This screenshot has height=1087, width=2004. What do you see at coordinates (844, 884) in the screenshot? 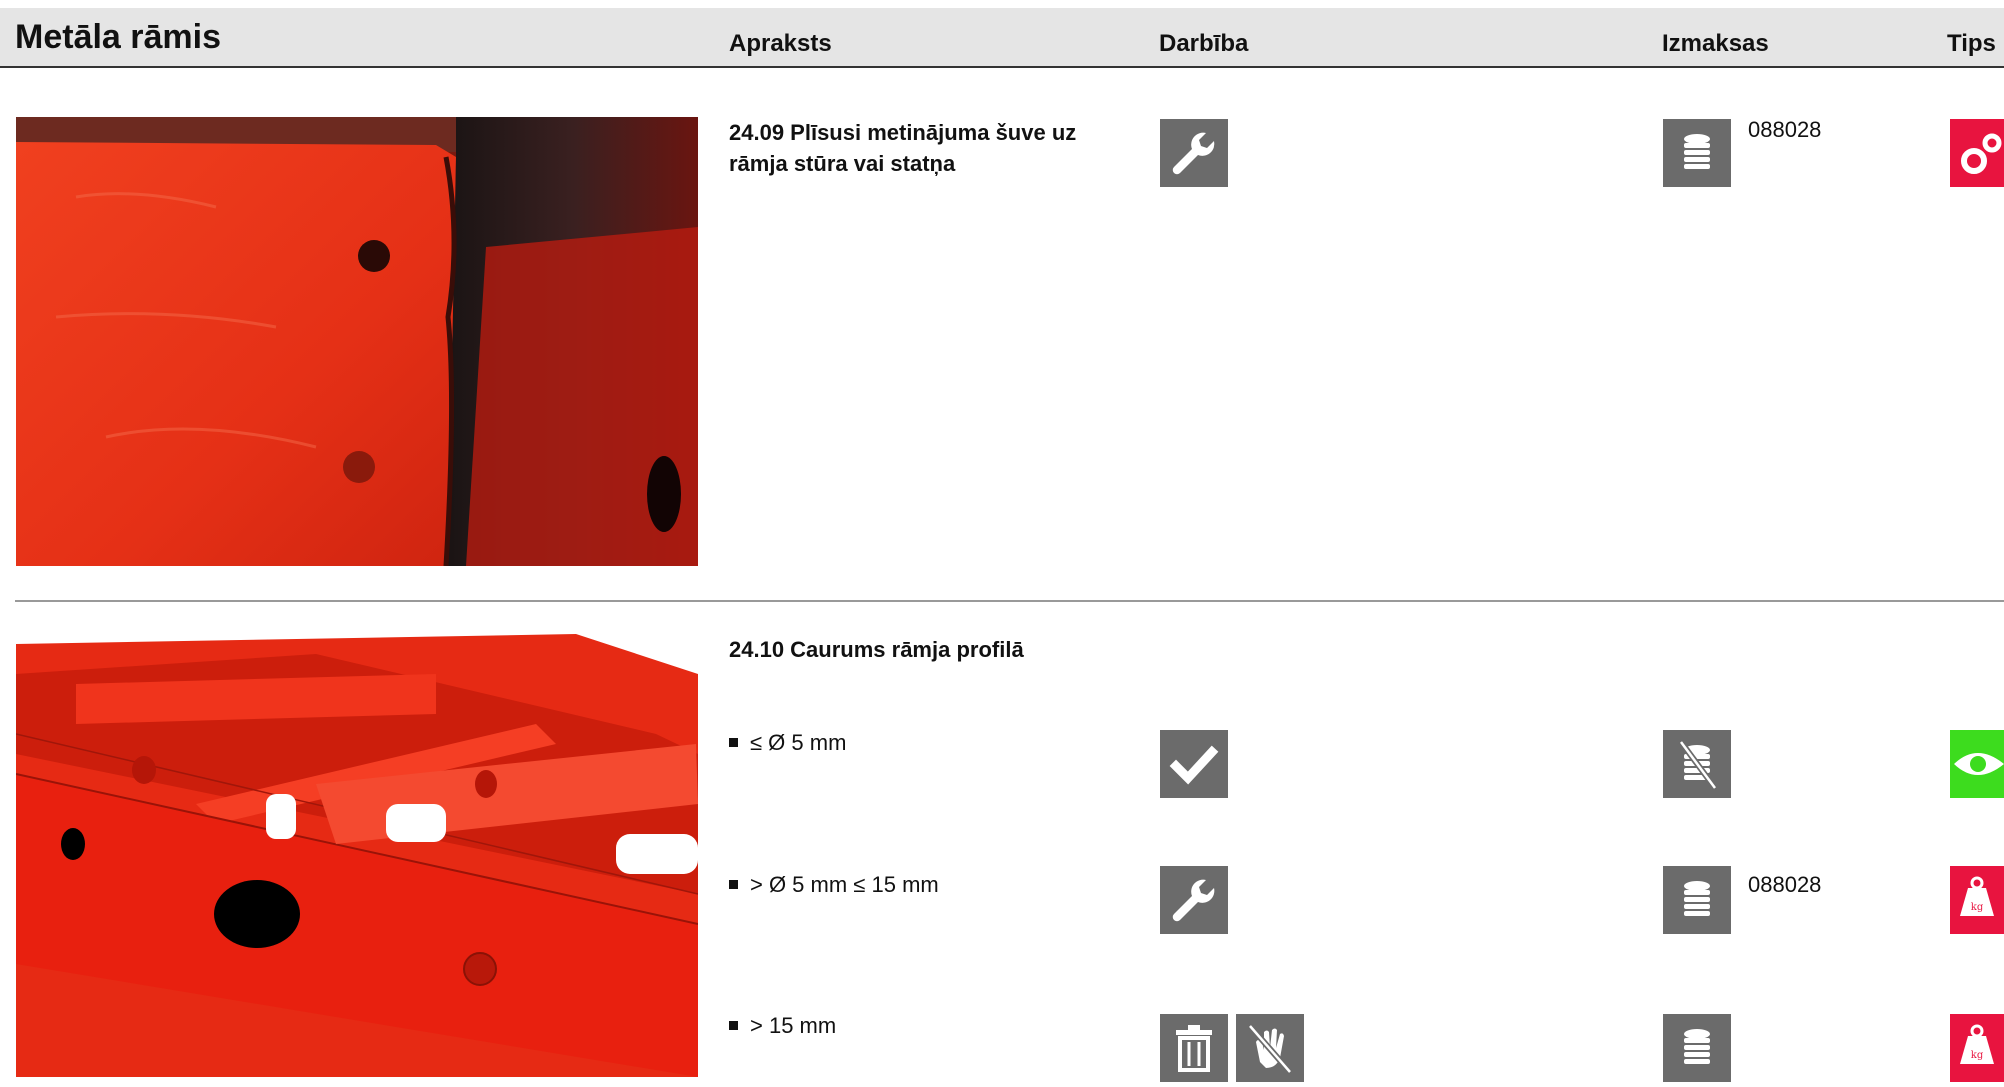
I see `condition-text: > Ø 5 mm ≤ 15 mm` at bounding box center [844, 884].